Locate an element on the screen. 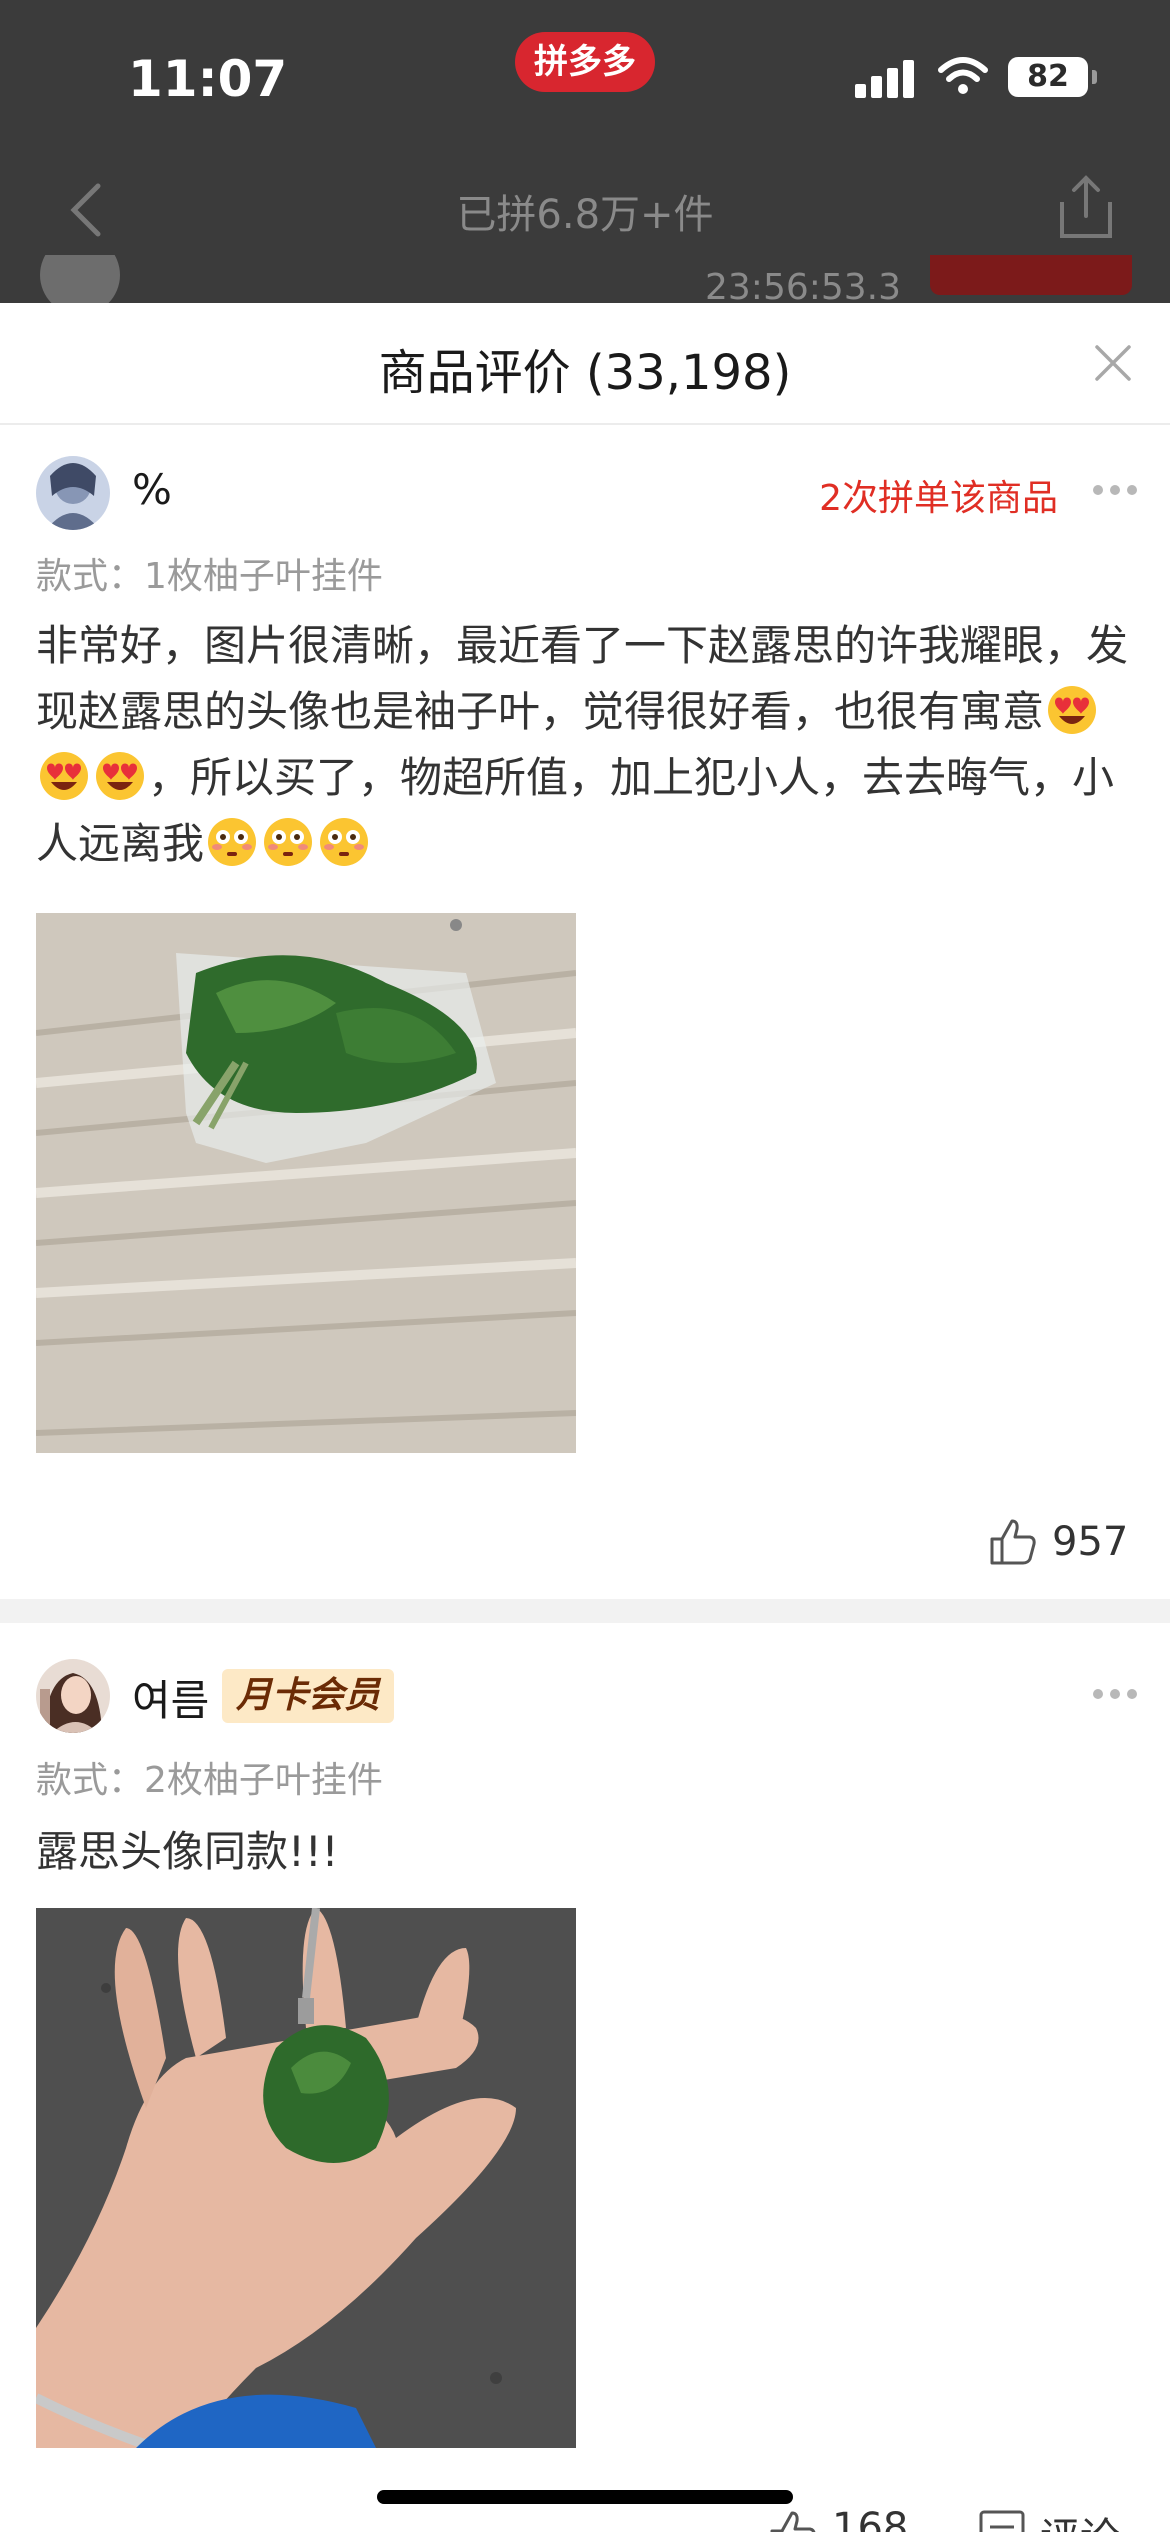 Image resolution: width=1170 pixels, height=2532 pixels. comment-icon is located at coordinates (1002, 2520).